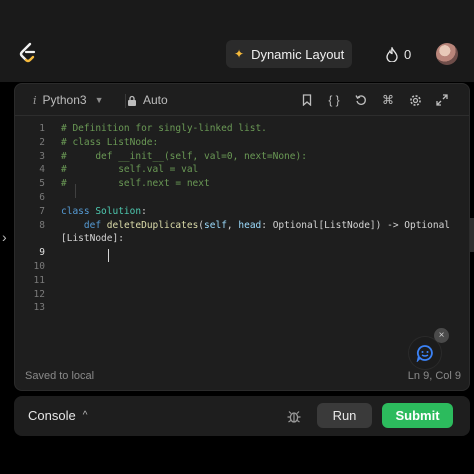 This screenshot has height=474, width=474. I want to click on code-token: head, so click(250, 225).